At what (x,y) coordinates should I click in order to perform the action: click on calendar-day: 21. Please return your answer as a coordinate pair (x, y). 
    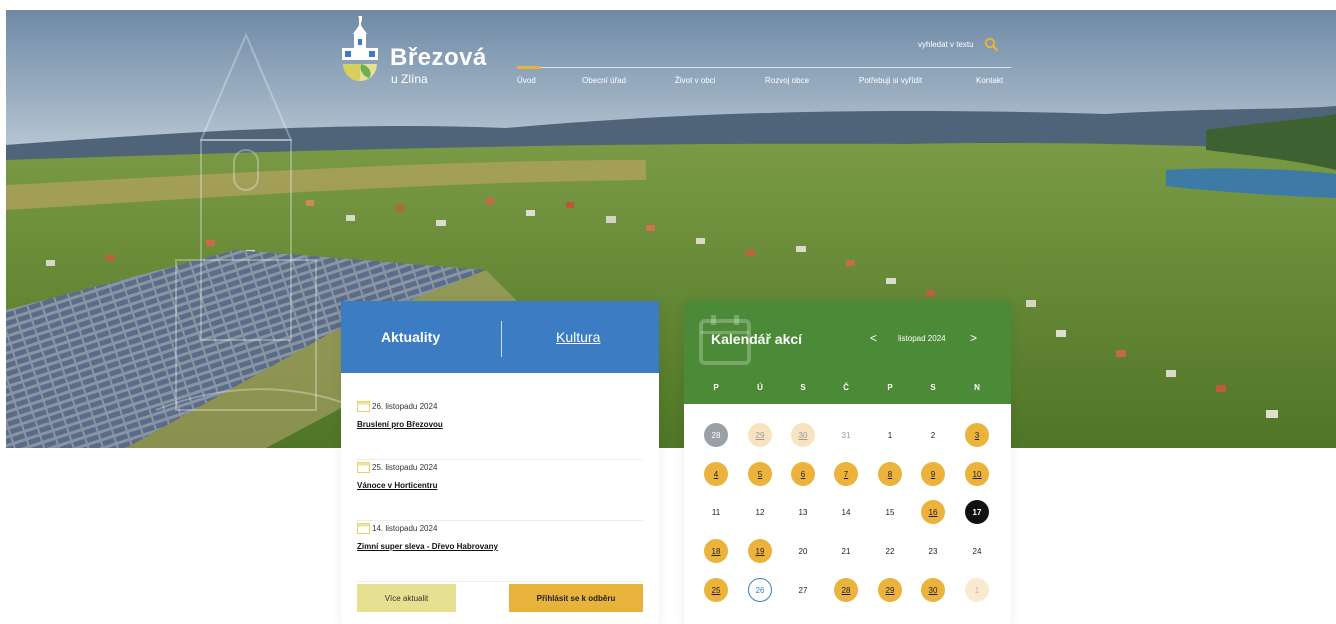
    Looking at the image, I should click on (846, 551).